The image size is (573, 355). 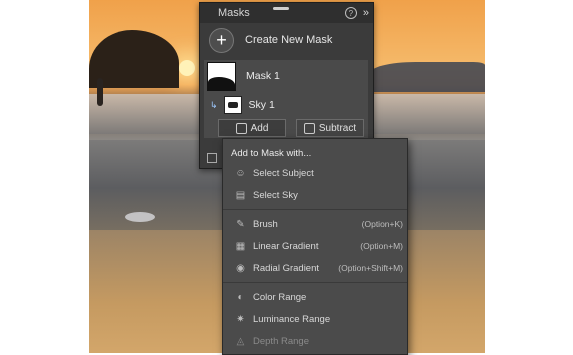 I want to click on menu-item-brush: ✎ Brush (Option+K), so click(x=315, y=224).